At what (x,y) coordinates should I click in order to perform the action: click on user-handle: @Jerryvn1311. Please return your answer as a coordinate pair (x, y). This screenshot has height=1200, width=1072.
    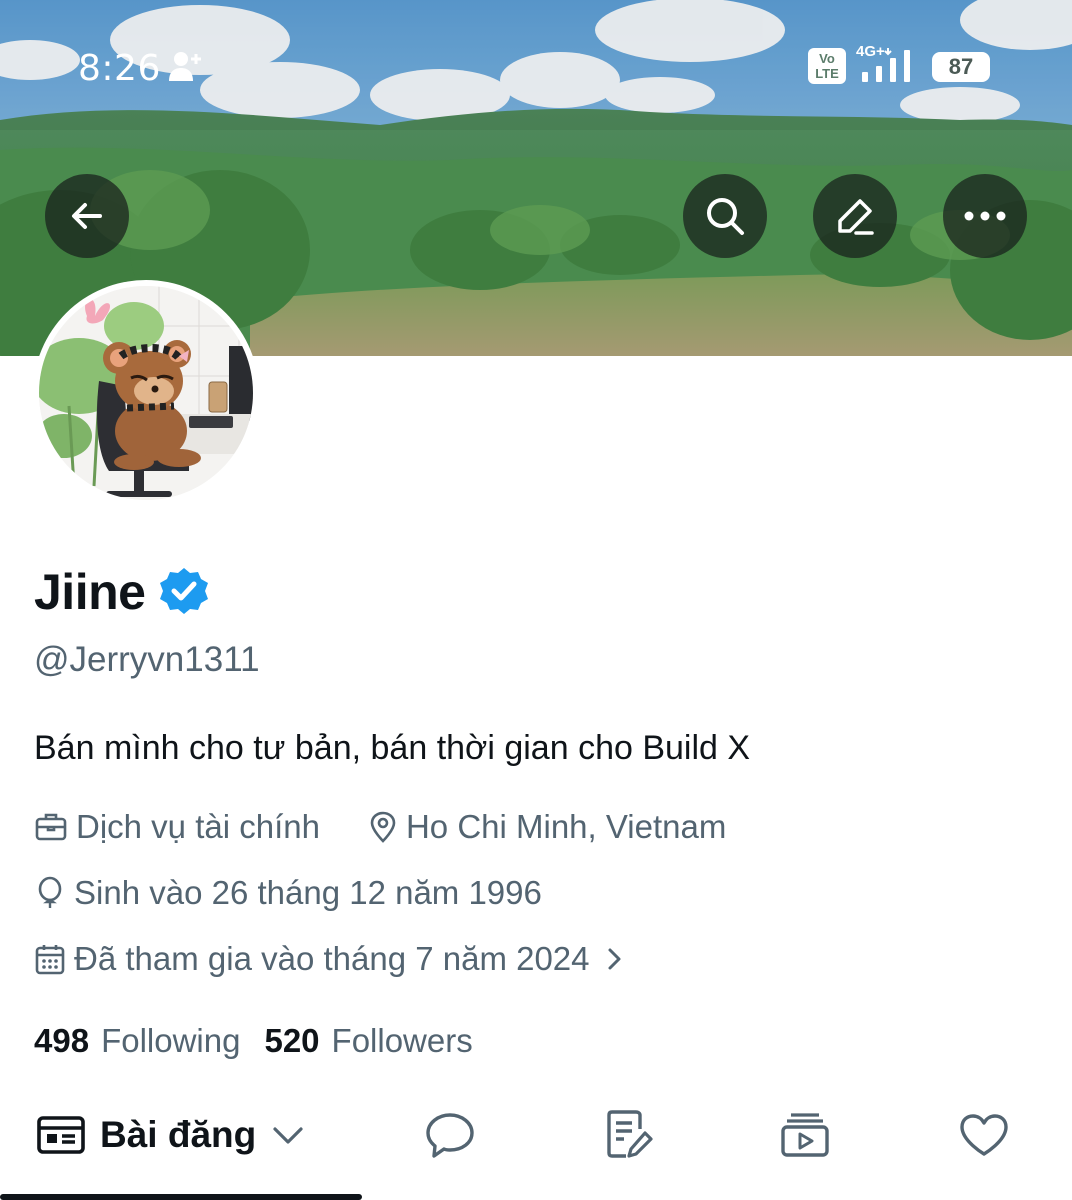
    Looking at the image, I should click on (147, 659).